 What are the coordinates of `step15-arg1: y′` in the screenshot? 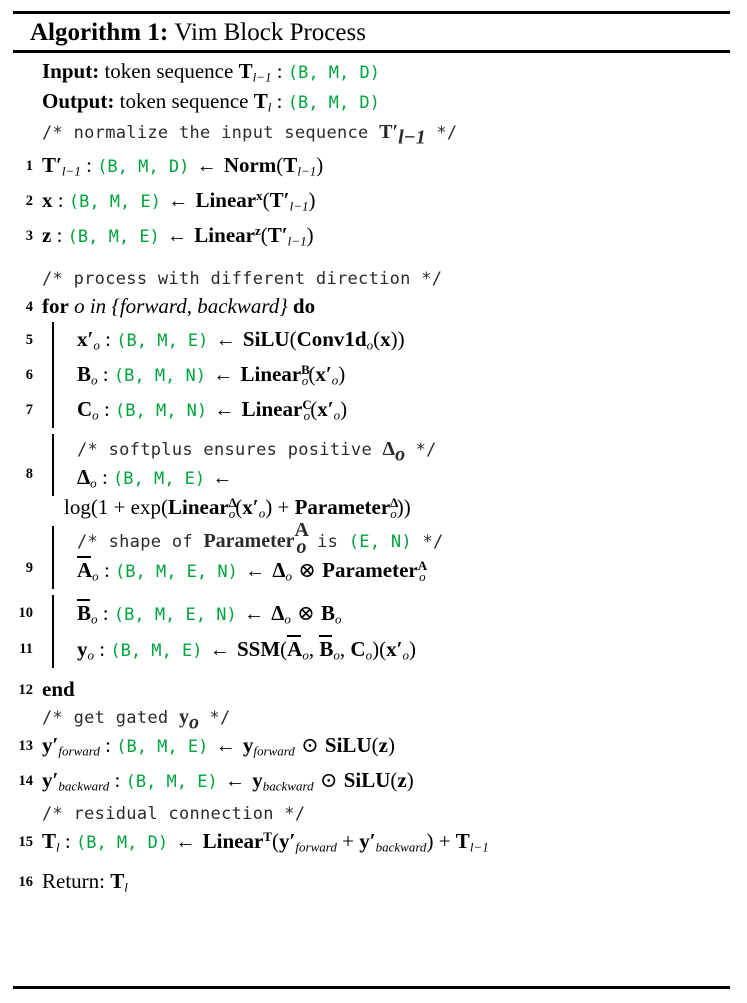 It's located at (287, 841).